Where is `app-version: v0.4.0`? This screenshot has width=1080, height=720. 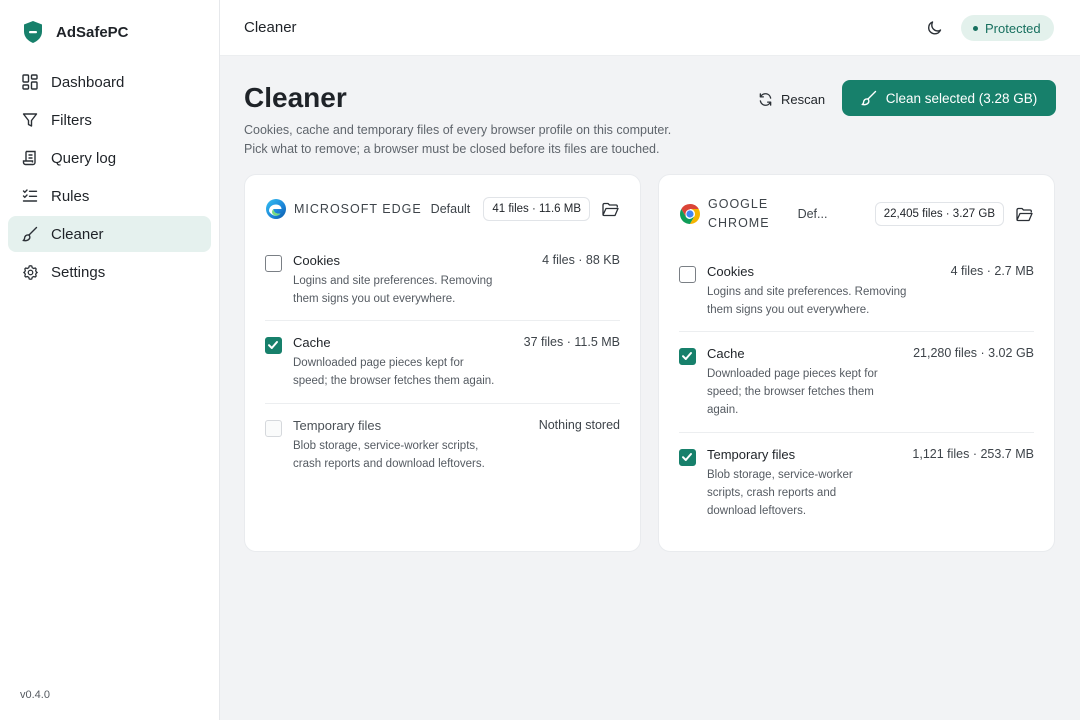
app-version: v0.4.0 is located at coordinates (35, 695).